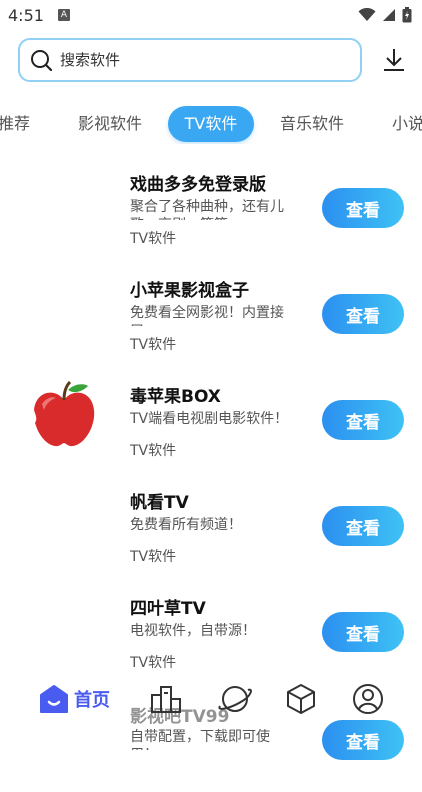 The image size is (422, 792). I want to click on nav-box, so click(301, 699).